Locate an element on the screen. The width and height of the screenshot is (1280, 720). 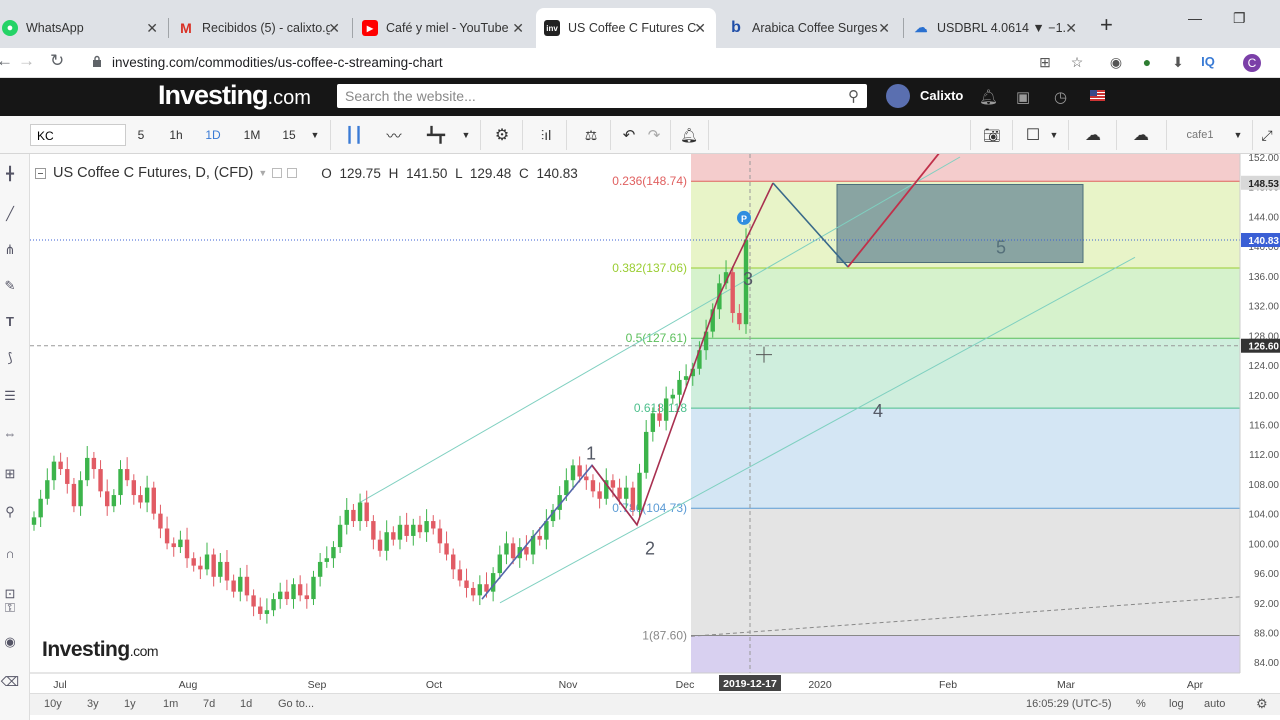
username: Calixto is located at coordinates (941, 95).